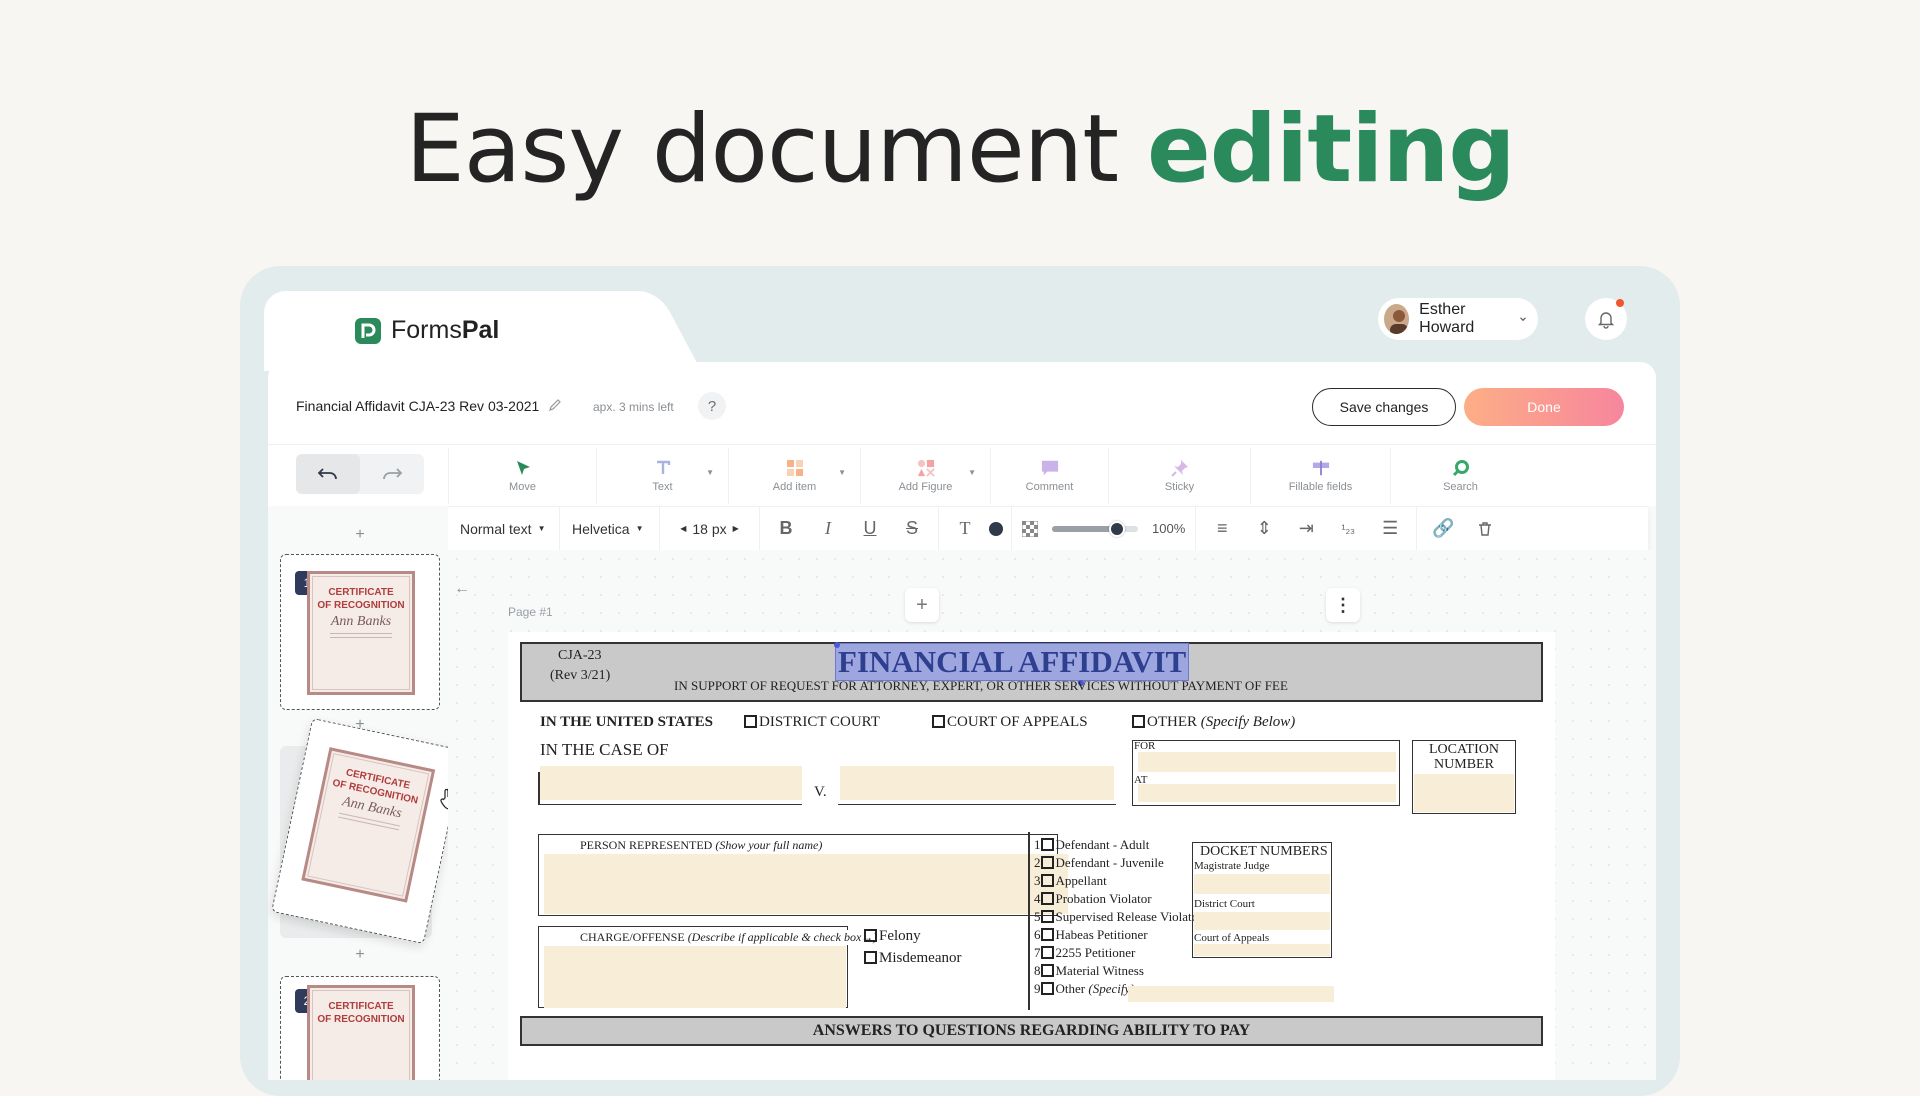  What do you see at coordinates (1544, 407) in the screenshot?
I see `done-button: Done` at bounding box center [1544, 407].